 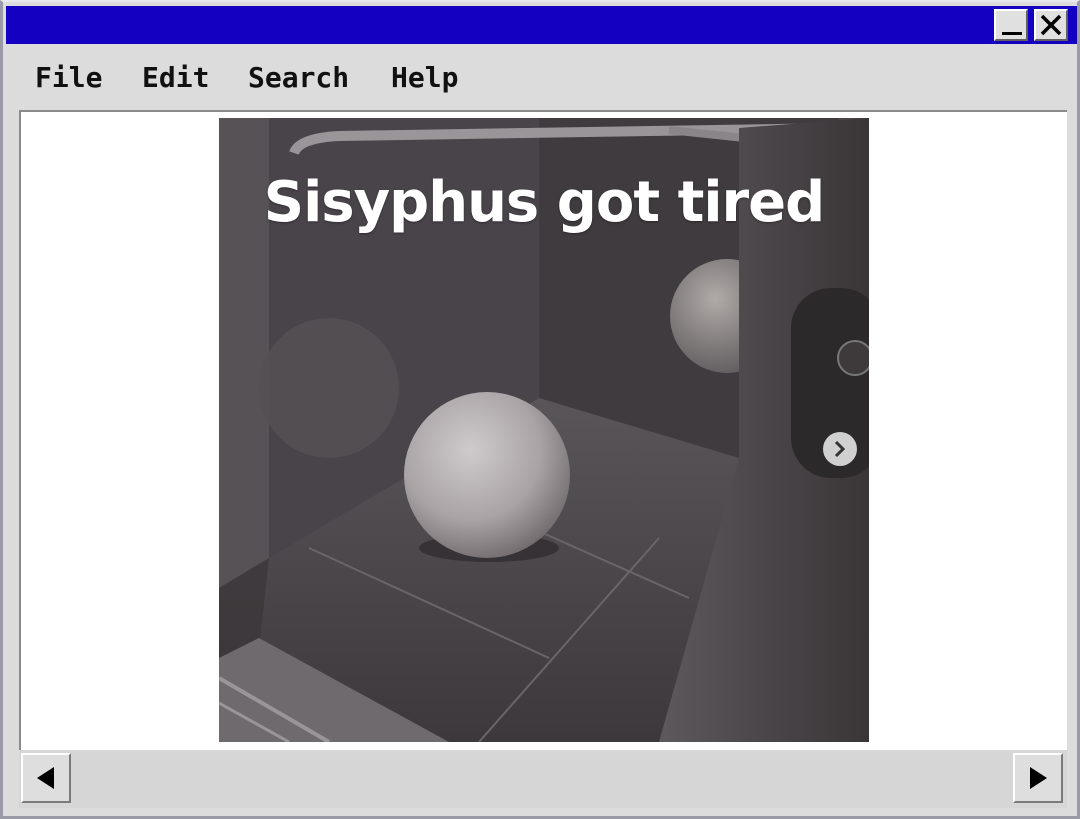 What do you see at coordinates (544, 202) in the screenshot?
I see `meme-caption: Sisyphus got tired` at bounding box center [544, 202].